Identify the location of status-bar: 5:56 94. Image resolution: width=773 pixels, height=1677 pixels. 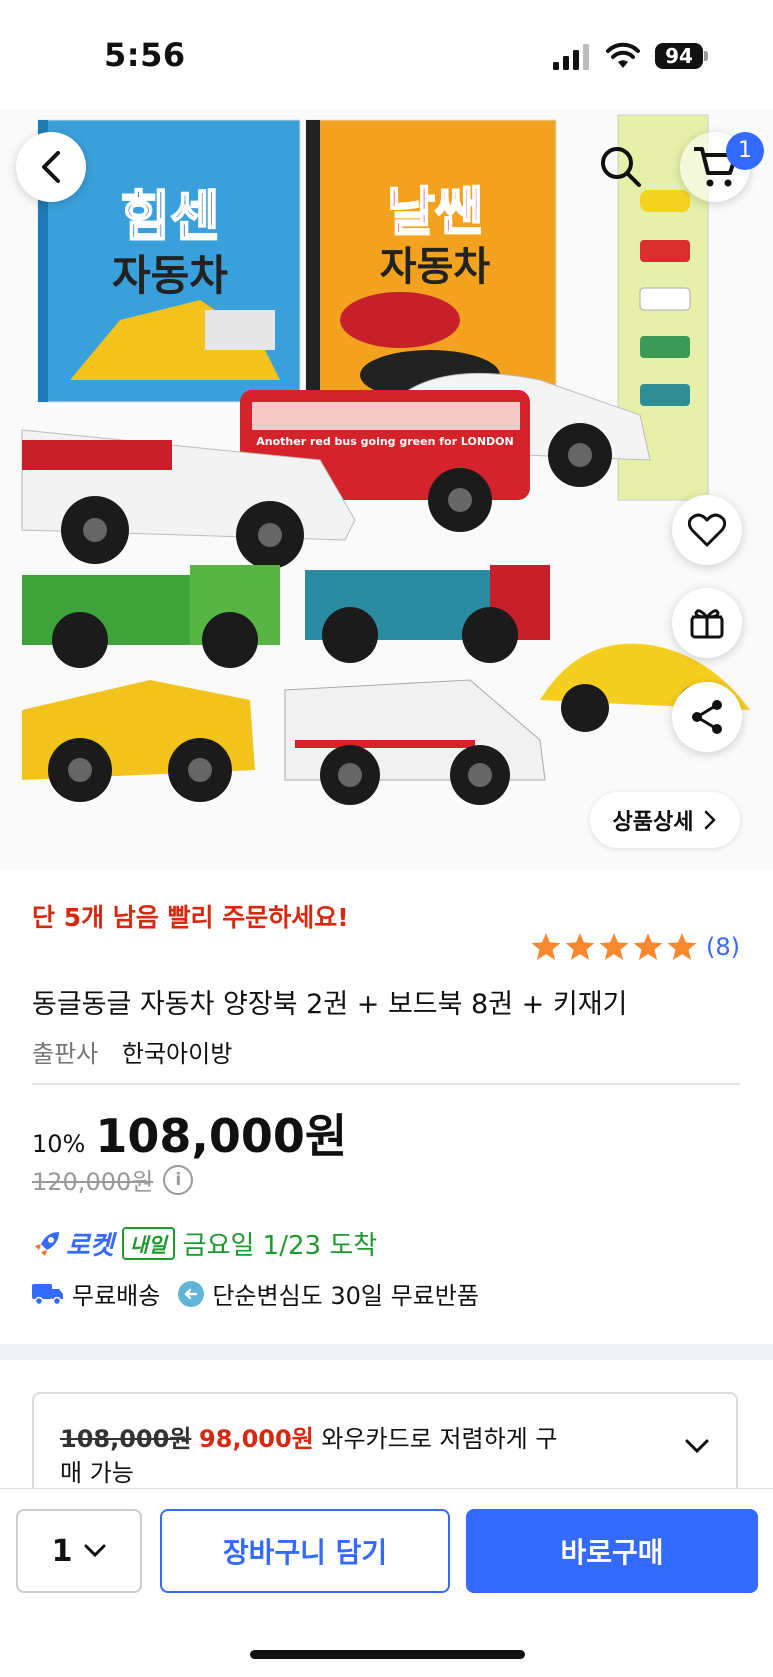
(386, 55).